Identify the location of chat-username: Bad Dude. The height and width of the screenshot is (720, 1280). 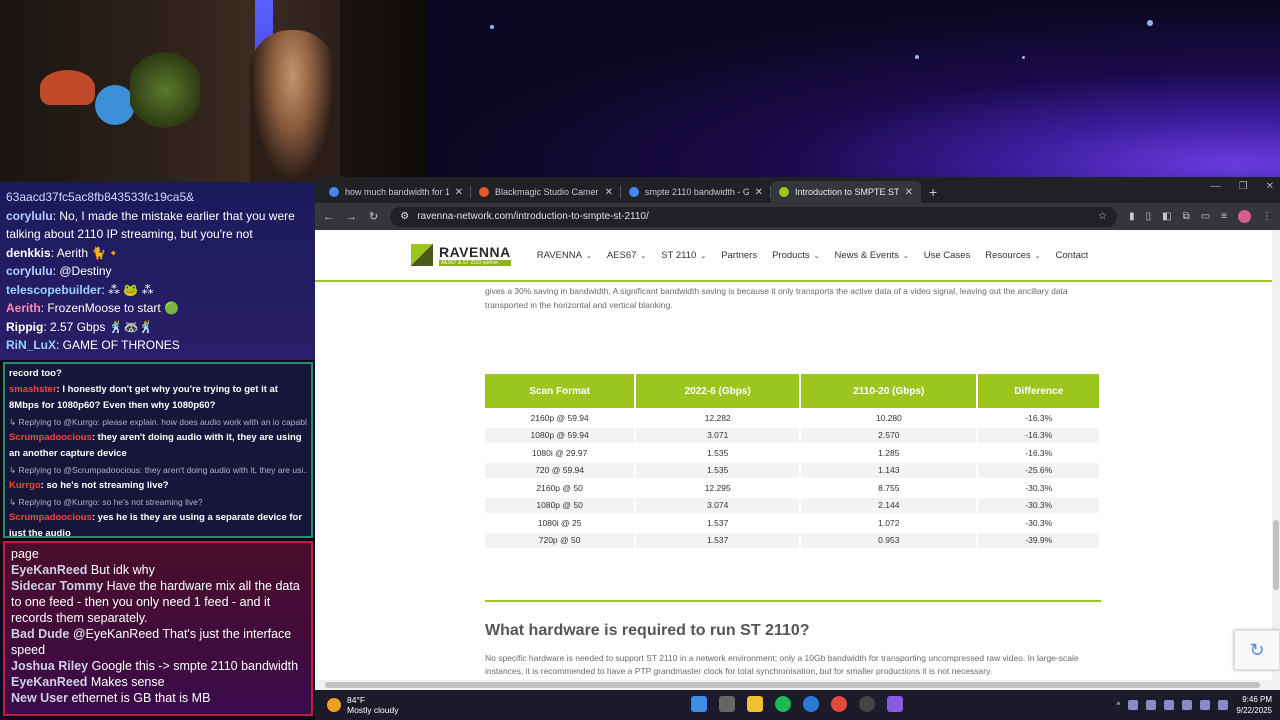
(40, 634).